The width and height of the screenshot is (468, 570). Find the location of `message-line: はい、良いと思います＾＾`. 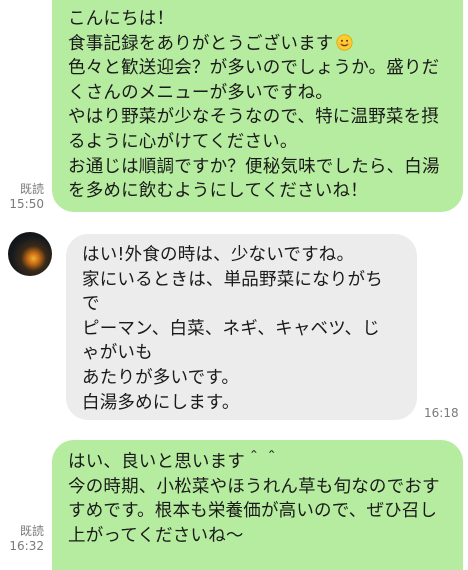

message-line: はい、良いと思います＾＾ is located at coordinates (174, 462).